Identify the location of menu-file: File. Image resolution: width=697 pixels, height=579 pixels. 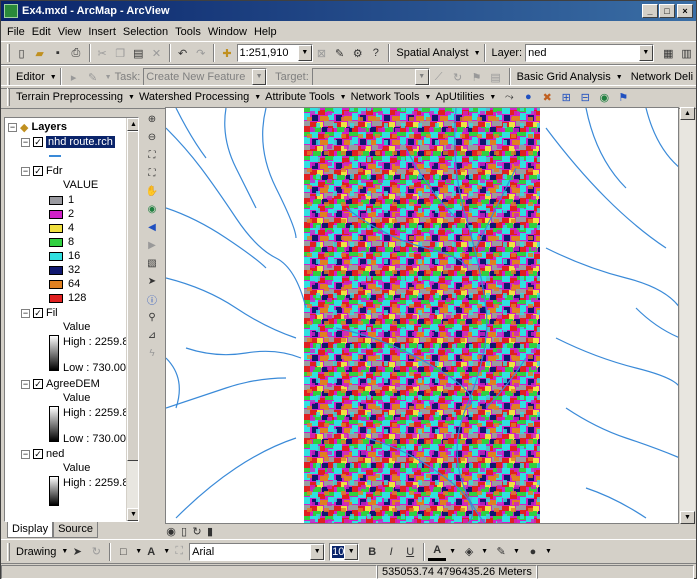
(16, 32).